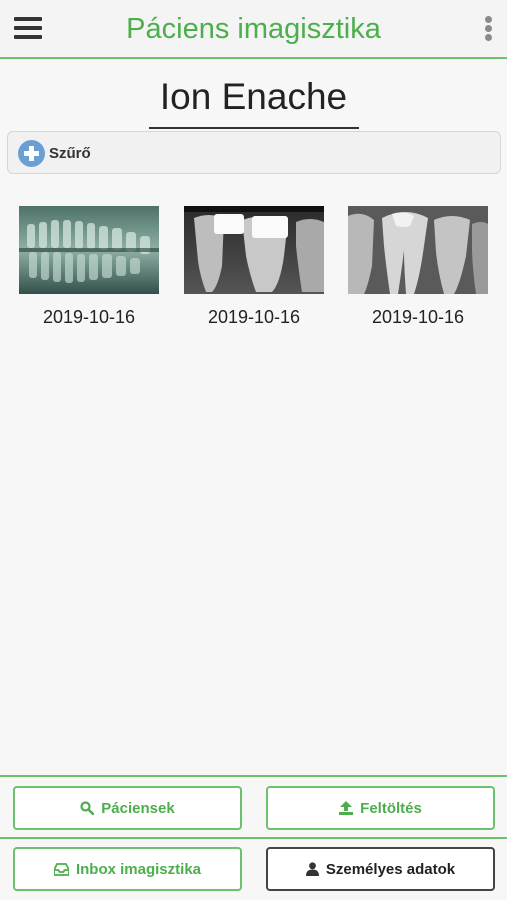 The width and height of the screenshot is (507, 900). I want to click on filter-label: Szűrő, so click(70, 153).